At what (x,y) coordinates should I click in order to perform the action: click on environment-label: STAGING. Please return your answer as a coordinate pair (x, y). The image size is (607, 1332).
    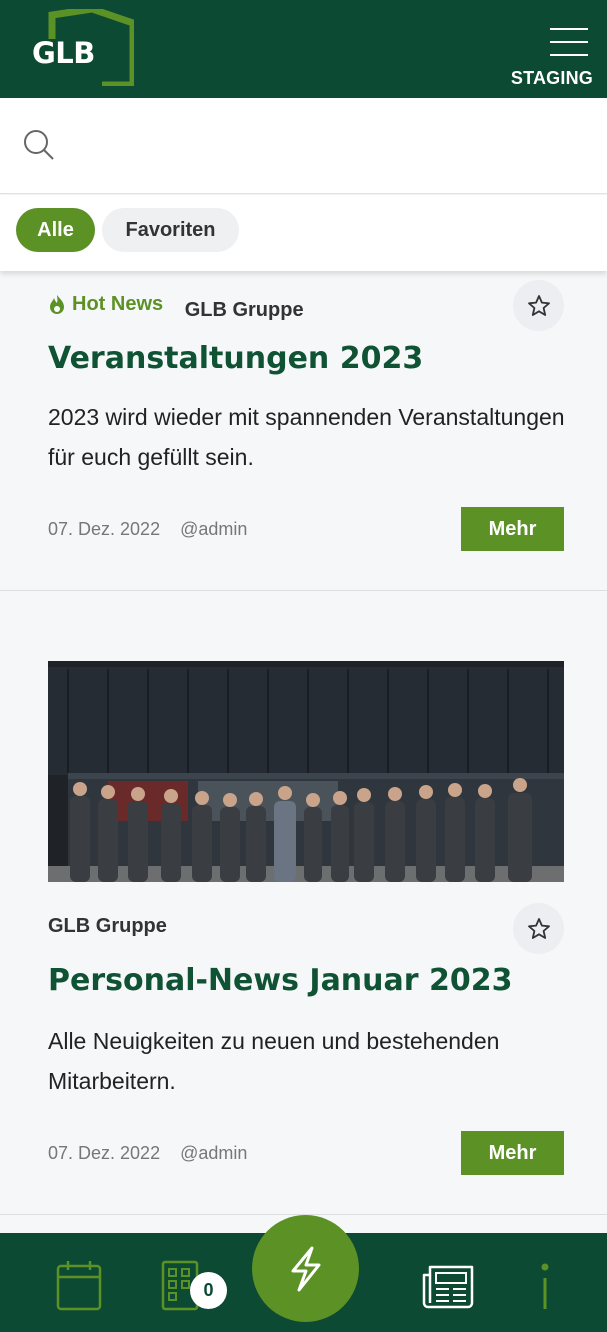
    Looking at the image, I should click on (551, 78).